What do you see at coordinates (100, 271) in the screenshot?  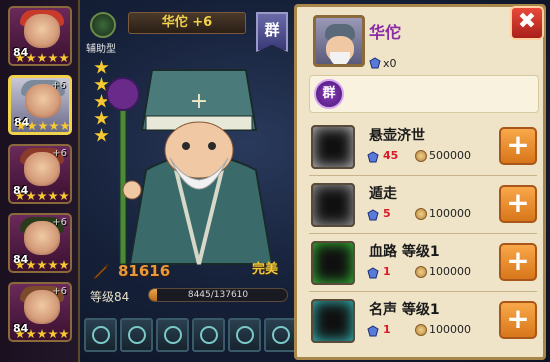 I see `sword-power-icon` at bounding box center [100, 271].